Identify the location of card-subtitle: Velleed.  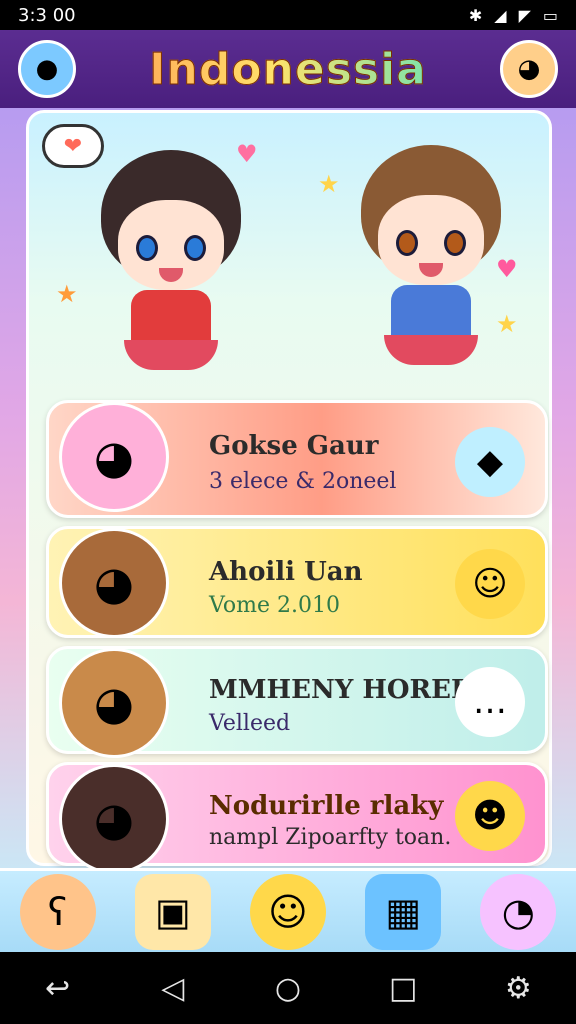
(250, 723).